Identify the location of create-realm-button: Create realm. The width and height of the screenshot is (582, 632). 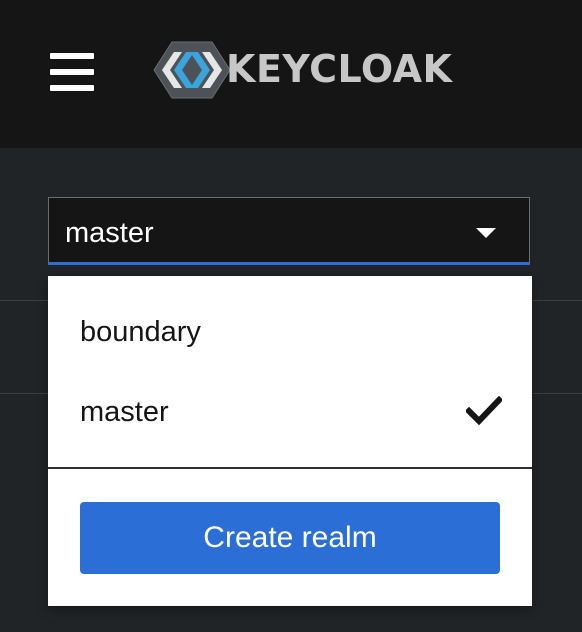
(290, 538).